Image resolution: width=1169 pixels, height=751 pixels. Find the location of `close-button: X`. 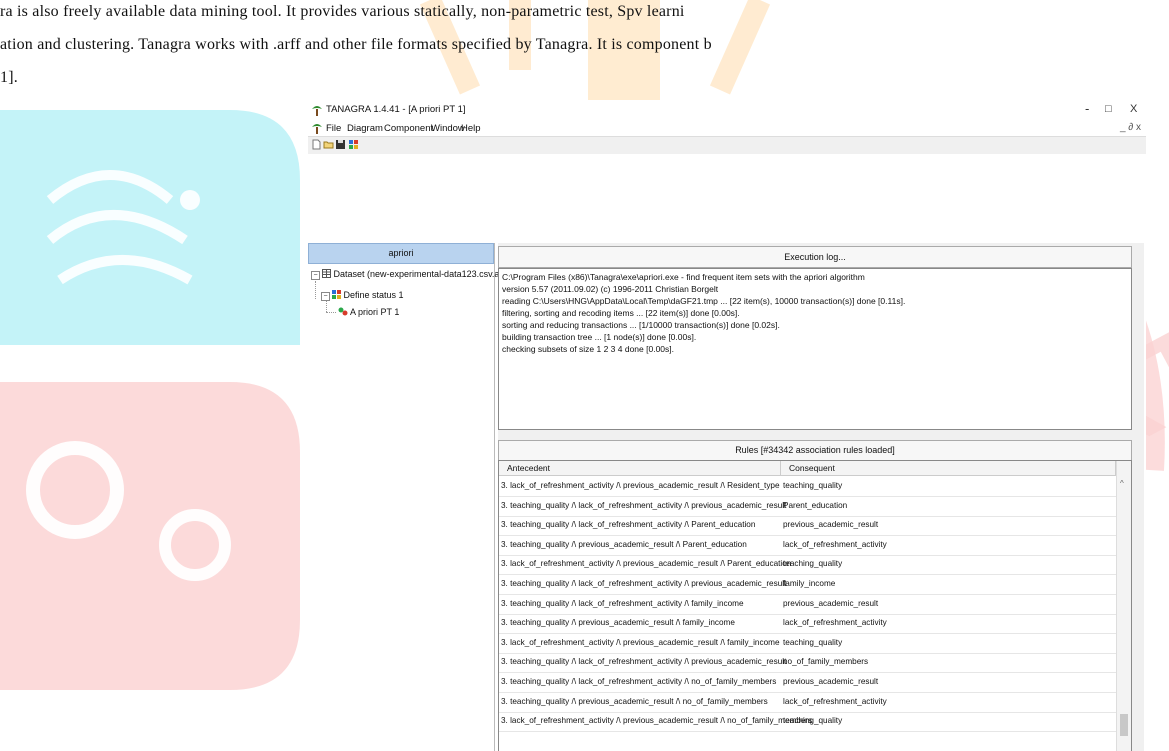

close-button: X is located at coordinates (1133, 109).